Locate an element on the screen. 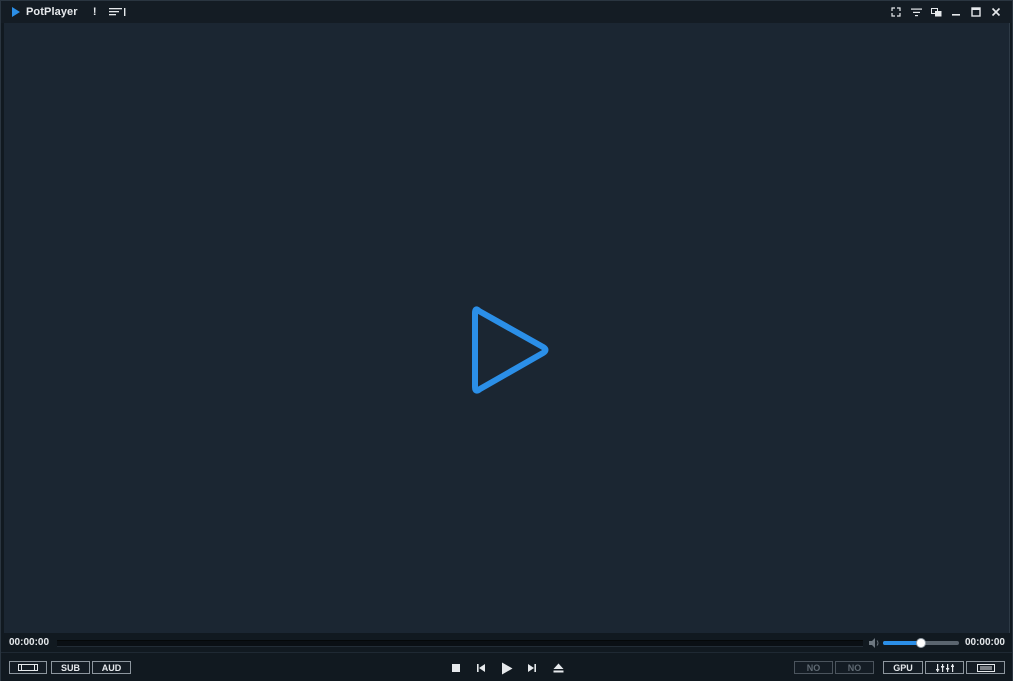 The image size is (1013, 681). control-bar: SUB AUD NO NO GPU is located at coordinates (506, 666).